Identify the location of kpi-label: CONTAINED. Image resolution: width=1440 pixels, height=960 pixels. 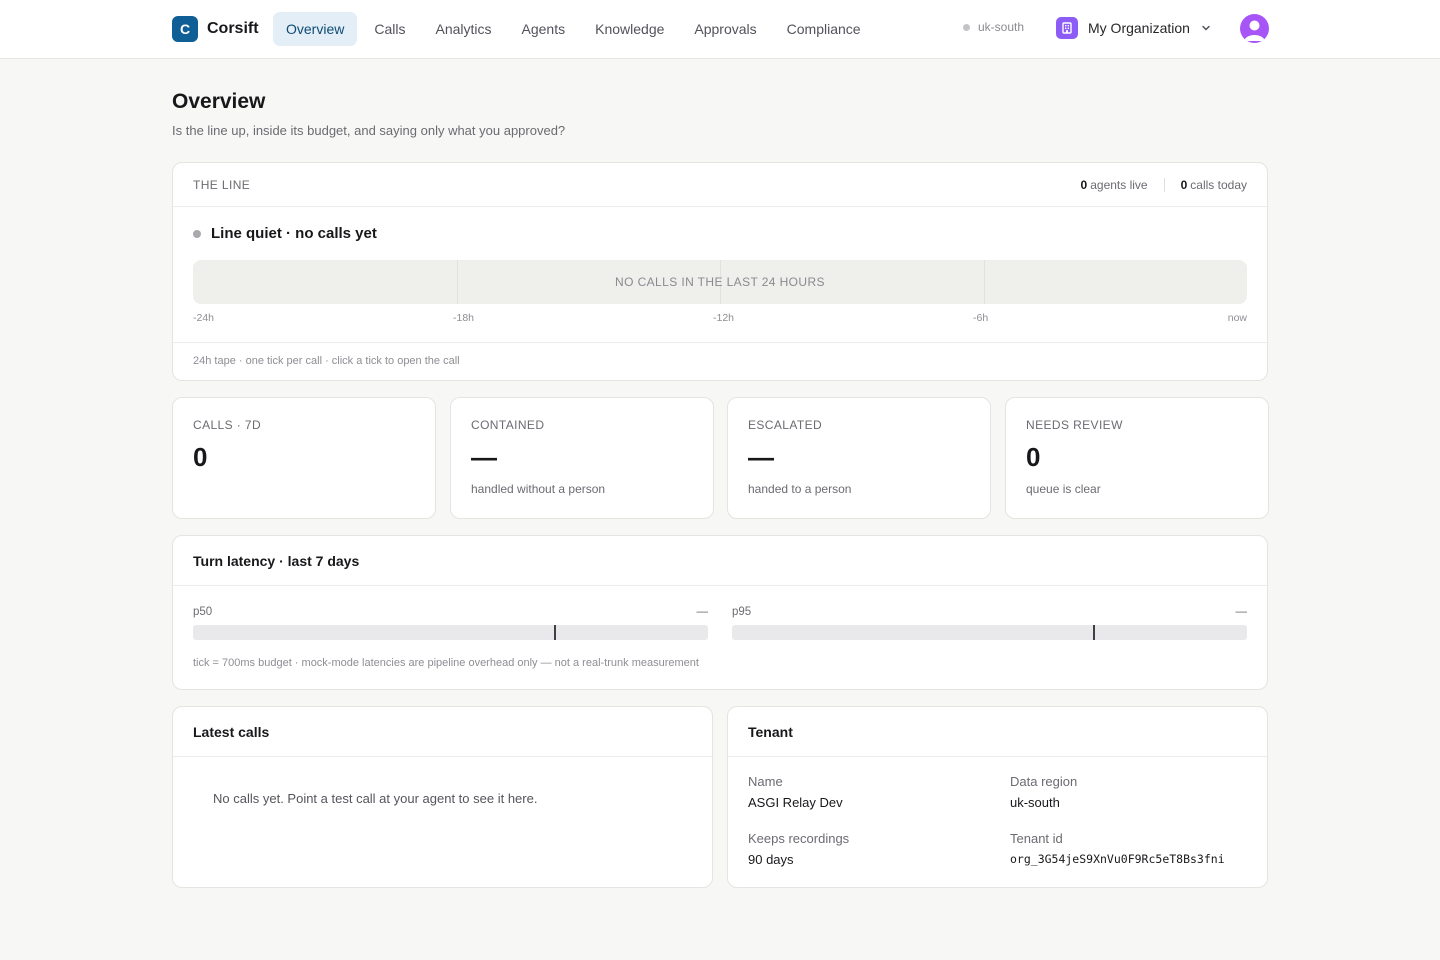
(508, 425).